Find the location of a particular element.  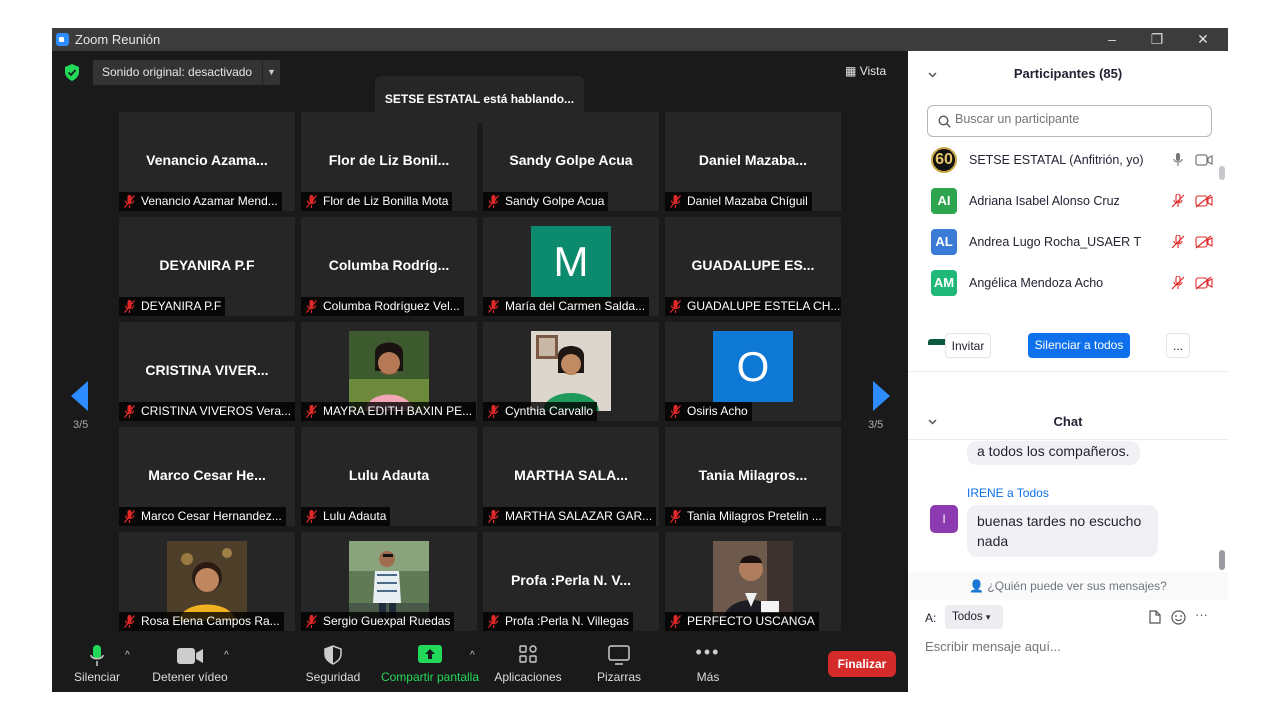

close-button: ✕ is located at coordinates (1203, 39).